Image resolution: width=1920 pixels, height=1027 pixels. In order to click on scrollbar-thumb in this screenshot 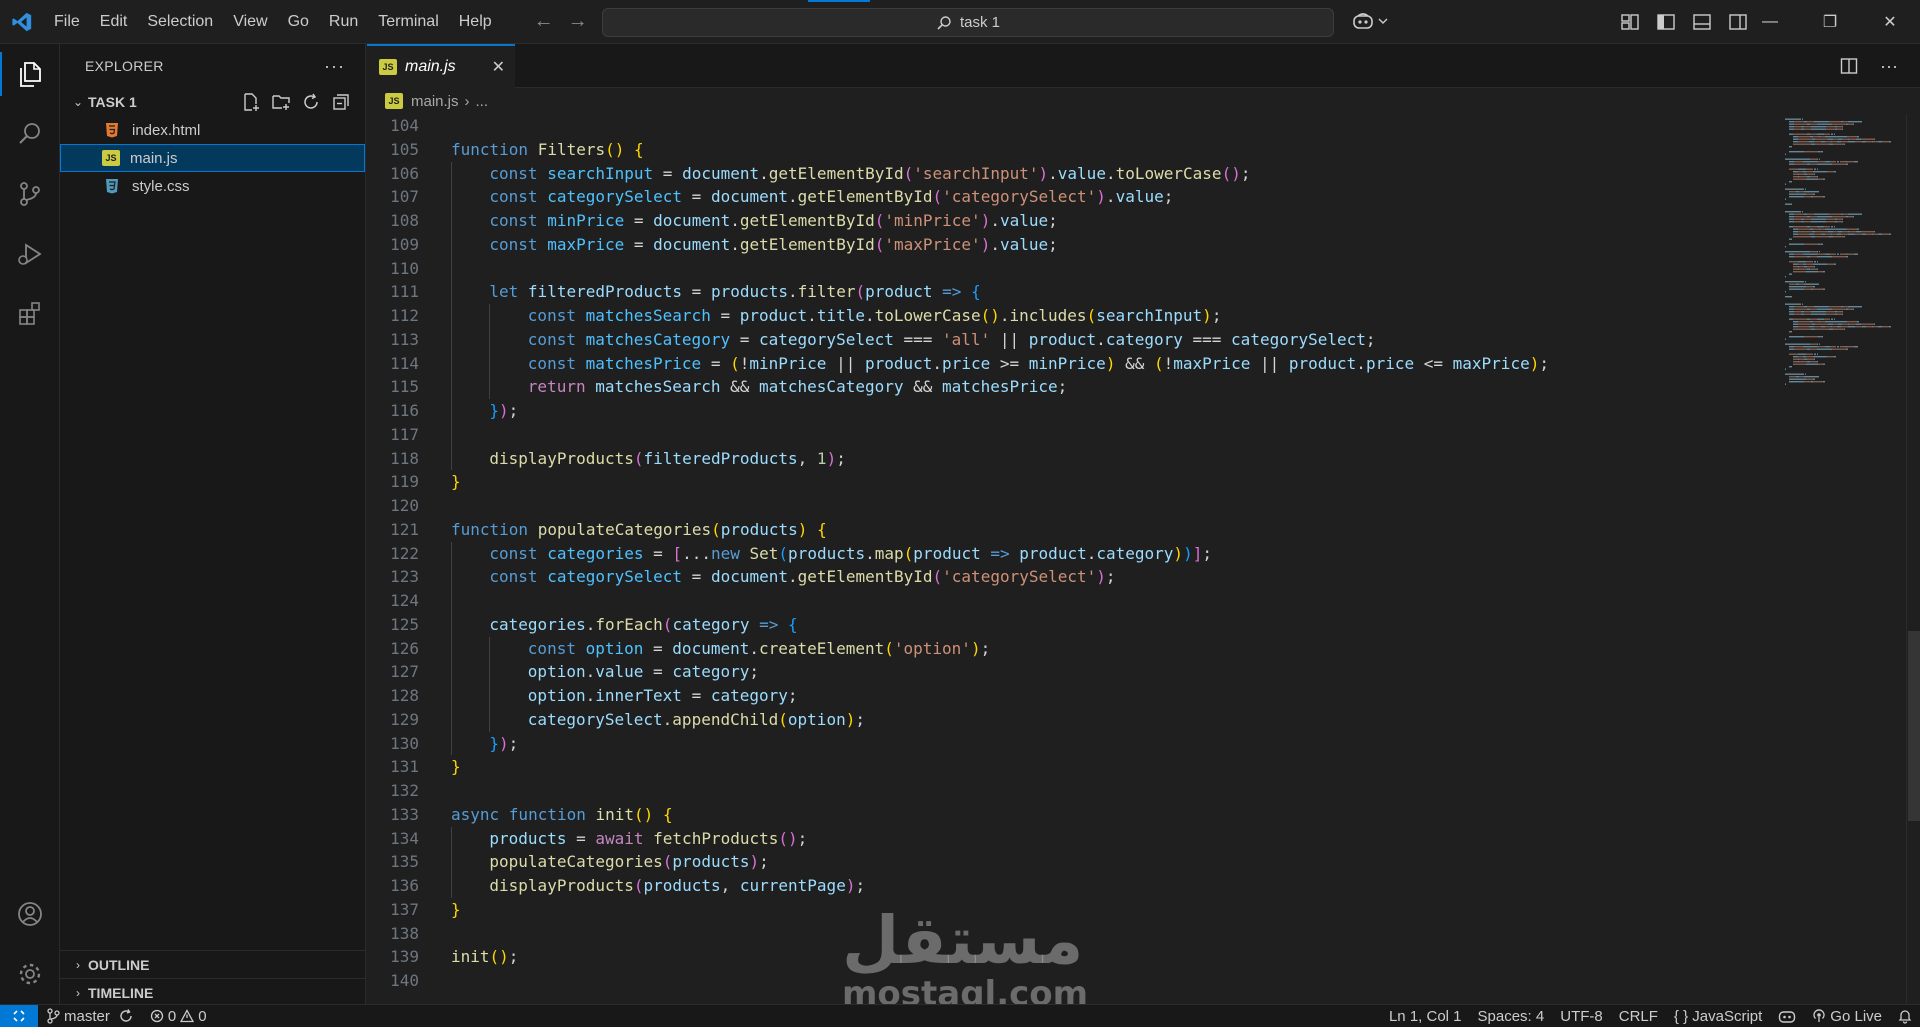, I will do `click(1914, 726)`.